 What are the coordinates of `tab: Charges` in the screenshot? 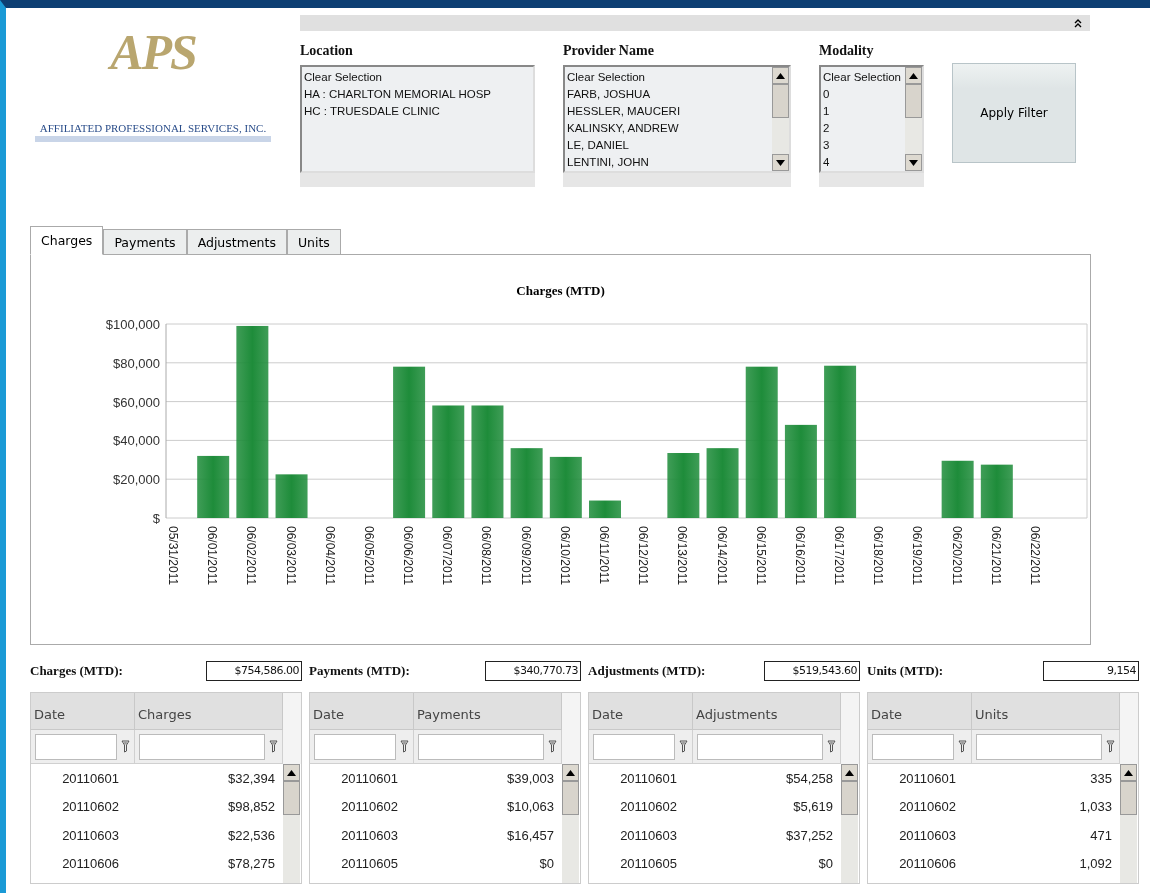 It's located at (67, 240).